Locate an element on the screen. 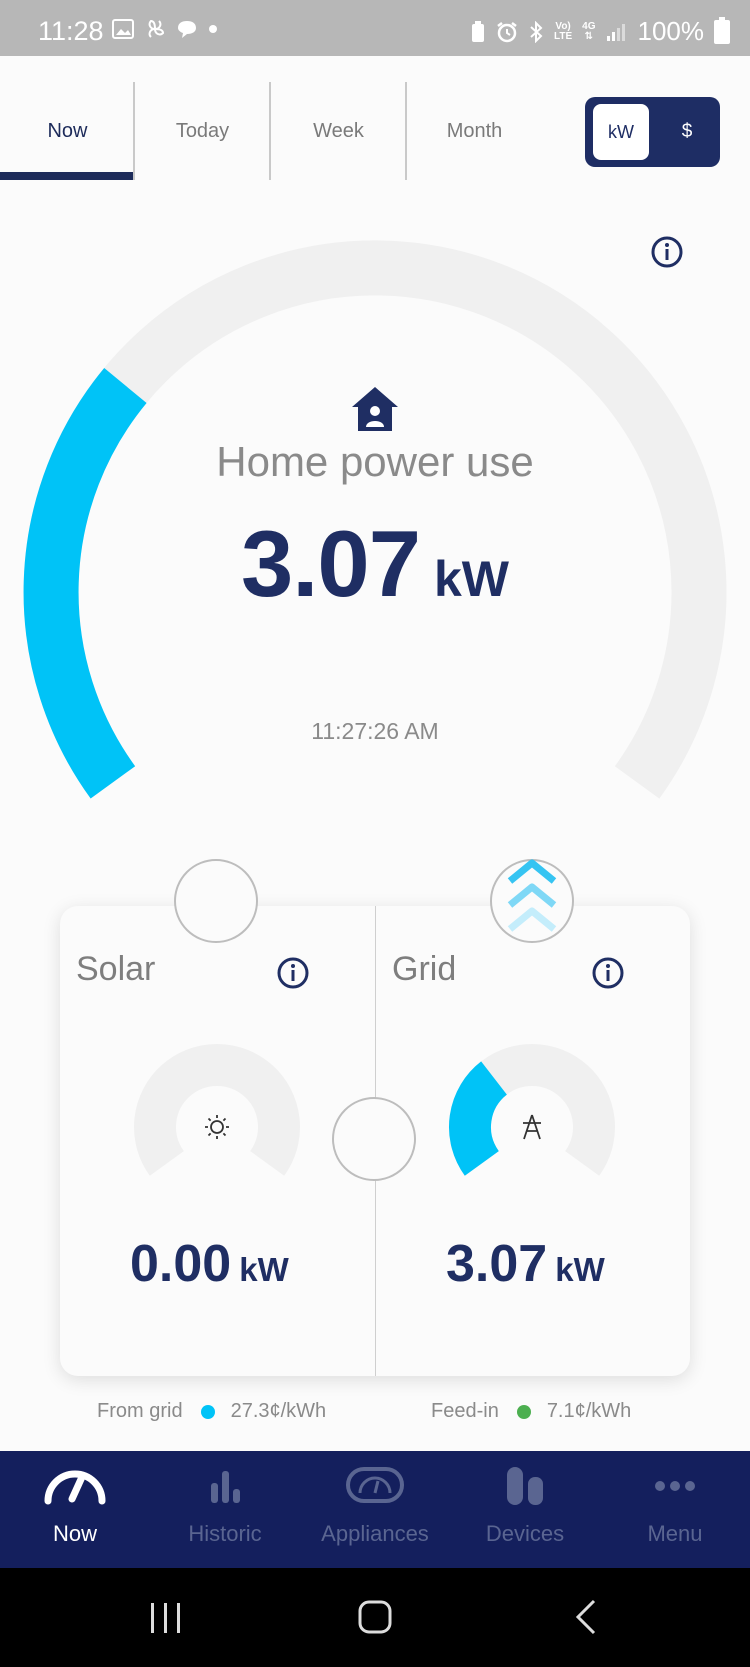 This screenshot has width=750, height=1667. bottom-navigation: Now Historic Appliances Devices Menu is located at coordinates (375, 1509).